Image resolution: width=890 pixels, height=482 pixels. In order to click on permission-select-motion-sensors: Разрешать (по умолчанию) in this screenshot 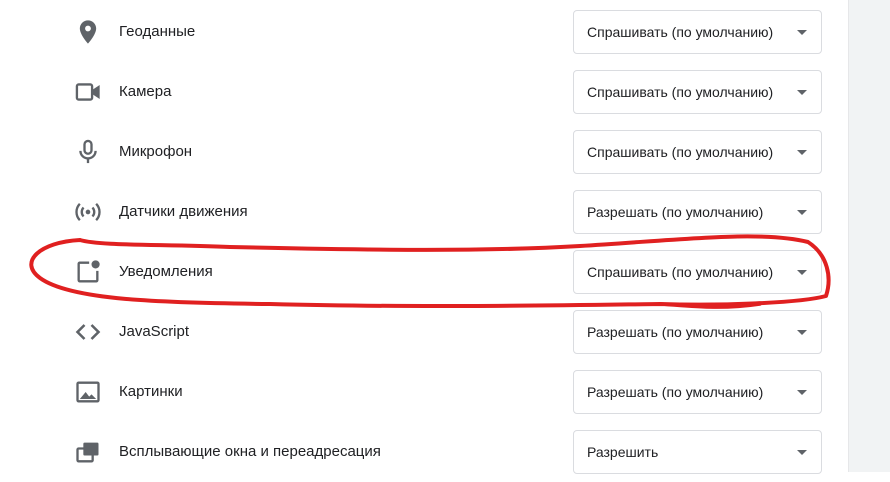, I will do `click(697, 212)`.